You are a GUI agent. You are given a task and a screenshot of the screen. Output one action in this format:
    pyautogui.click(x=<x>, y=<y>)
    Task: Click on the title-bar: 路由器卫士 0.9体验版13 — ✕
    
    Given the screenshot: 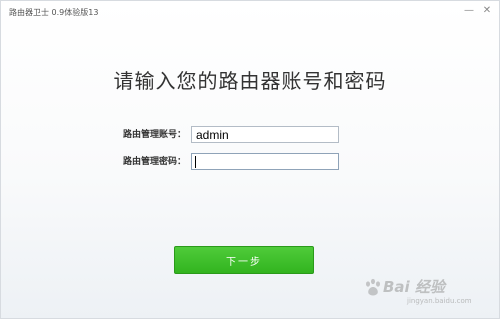 What is the action you would take?
    pyautogui.click(x=250, y=12)
    